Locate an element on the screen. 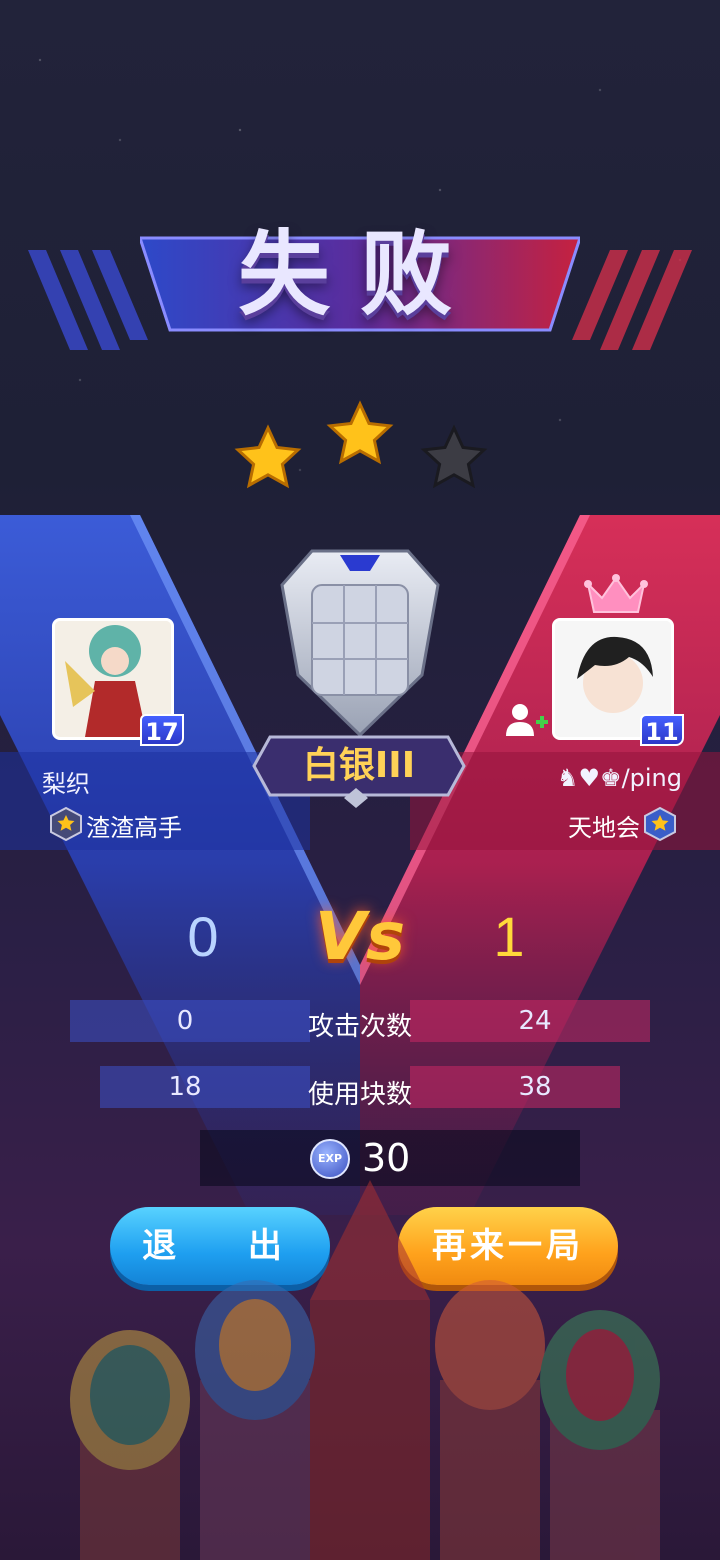  right-clan-emblem-icon is located at coordinates (660, 824).